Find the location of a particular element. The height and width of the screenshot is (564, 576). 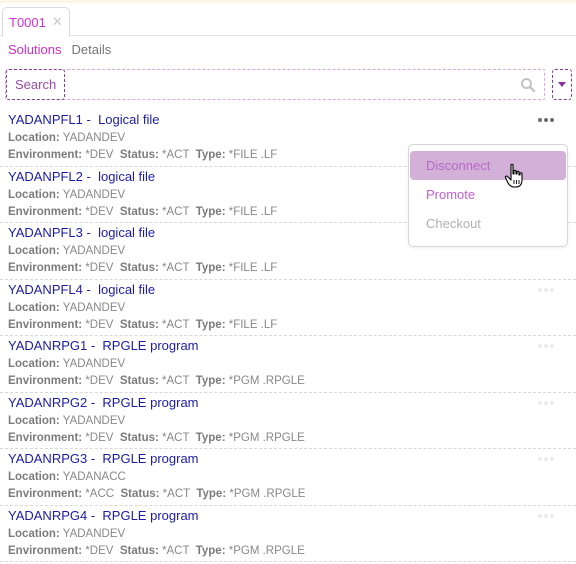

item-title: YADANRPG1 - RPGLE program is located at coordinates (103, 345).